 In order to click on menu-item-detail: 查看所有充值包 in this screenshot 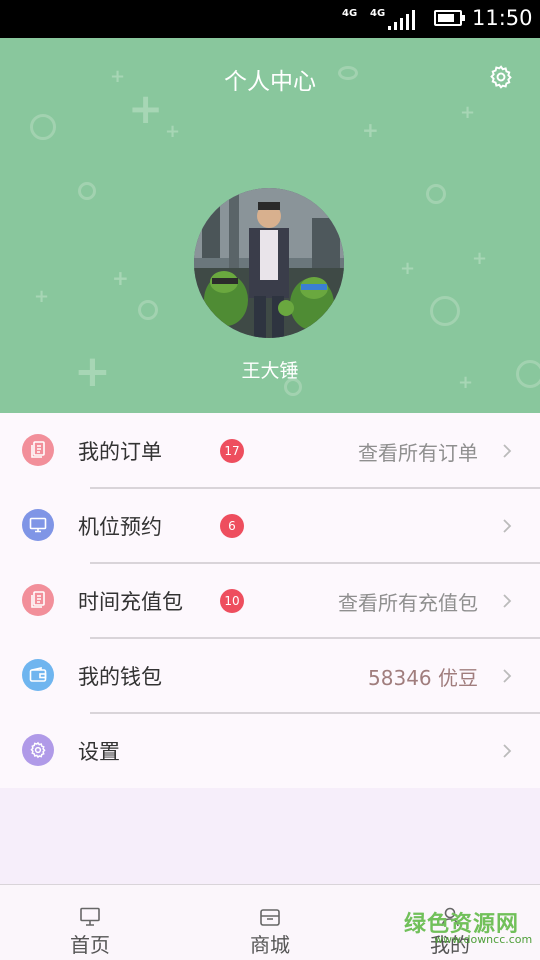, I will do `click(408, 603)`.